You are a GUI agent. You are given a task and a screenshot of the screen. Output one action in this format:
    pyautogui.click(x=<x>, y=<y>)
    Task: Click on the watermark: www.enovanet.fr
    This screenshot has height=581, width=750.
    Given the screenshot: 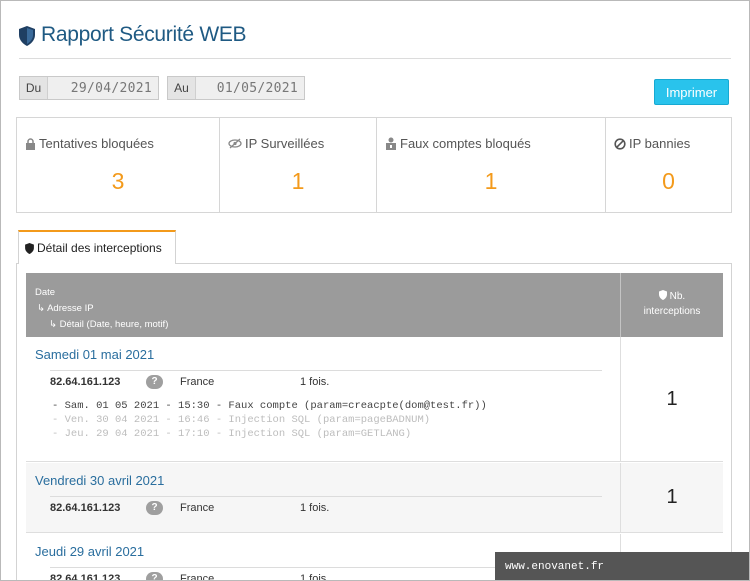 What is the action you would take?
    pyautogui.click(x=622, y=566)
    